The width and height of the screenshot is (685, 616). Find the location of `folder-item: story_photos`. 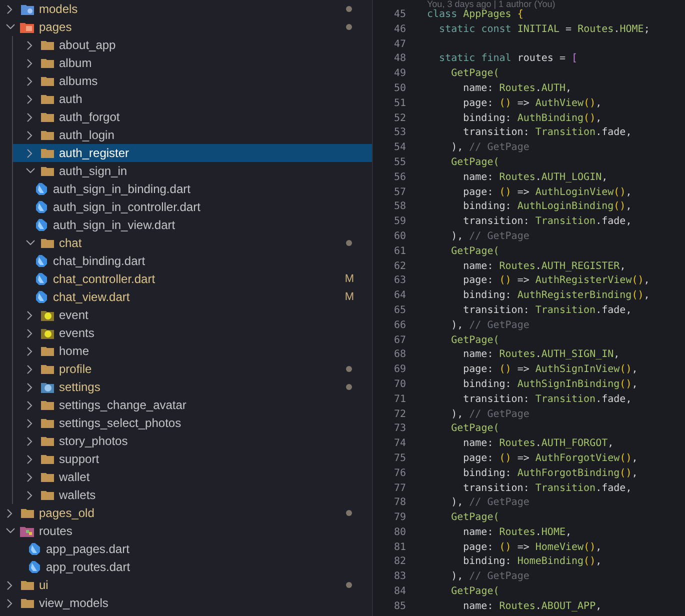

folder-item: story_photos is located at coordinates (192, 441).